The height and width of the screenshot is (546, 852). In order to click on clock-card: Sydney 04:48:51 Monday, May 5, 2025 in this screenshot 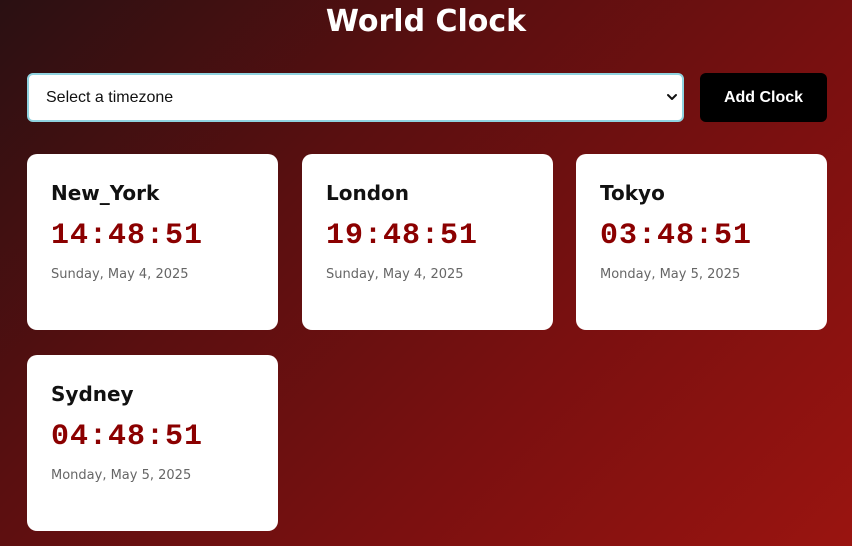, I will do `click(152, 443)`.